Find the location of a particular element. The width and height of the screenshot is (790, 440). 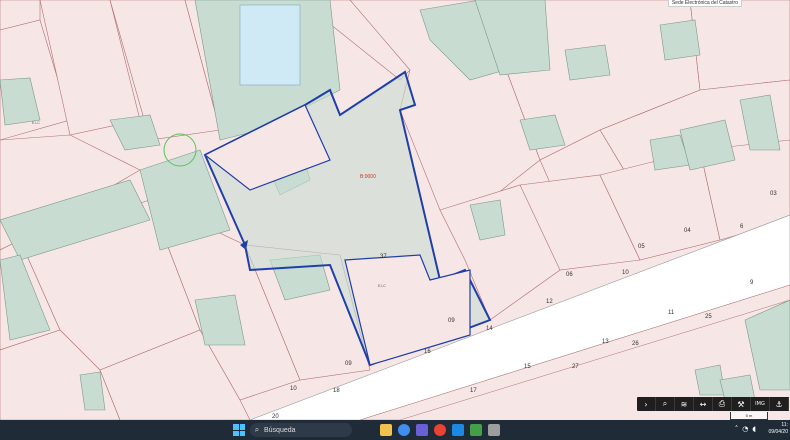

parcel-label: 37 is located at coordinates (383, 257).